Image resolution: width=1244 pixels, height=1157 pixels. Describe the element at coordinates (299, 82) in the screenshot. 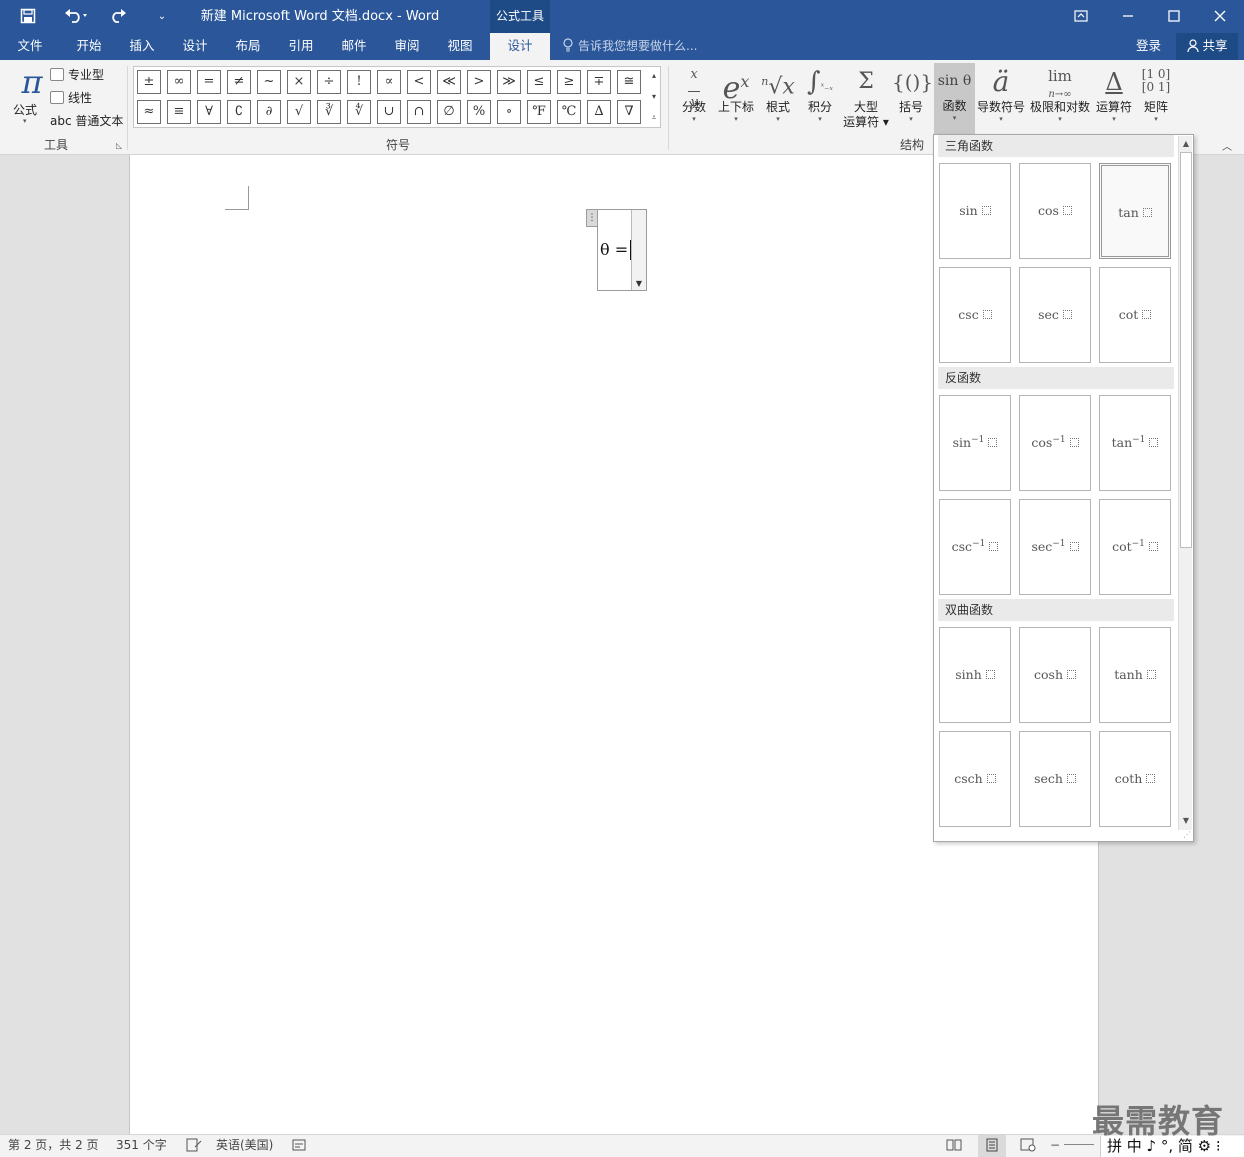

I see `symbol-button: ×` at that location.